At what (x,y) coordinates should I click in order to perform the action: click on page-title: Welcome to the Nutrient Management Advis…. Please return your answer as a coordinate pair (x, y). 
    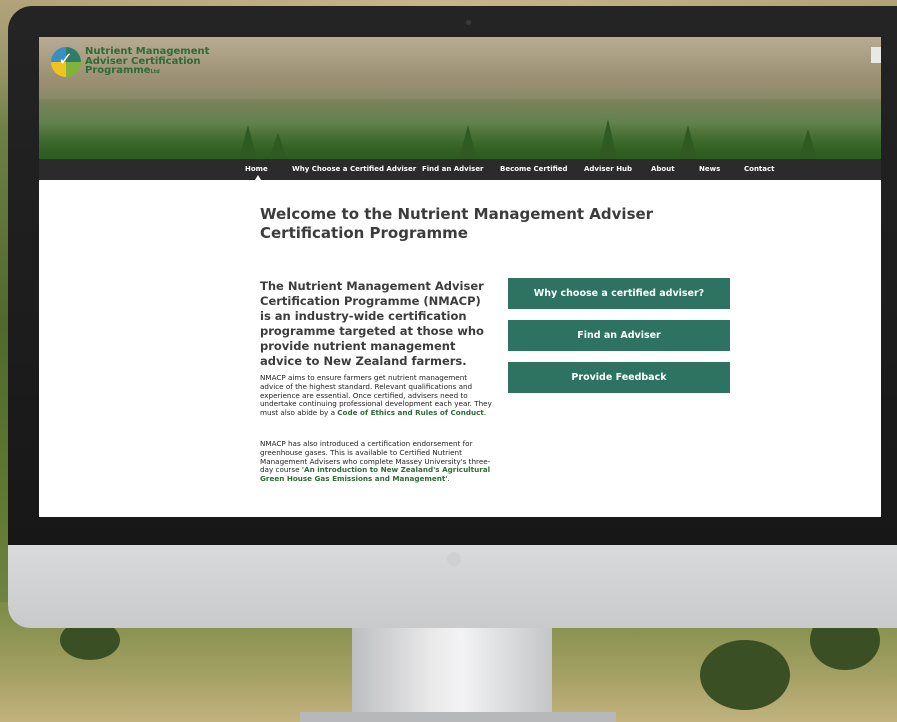
    Looking at the image, I should click on (457, 223).